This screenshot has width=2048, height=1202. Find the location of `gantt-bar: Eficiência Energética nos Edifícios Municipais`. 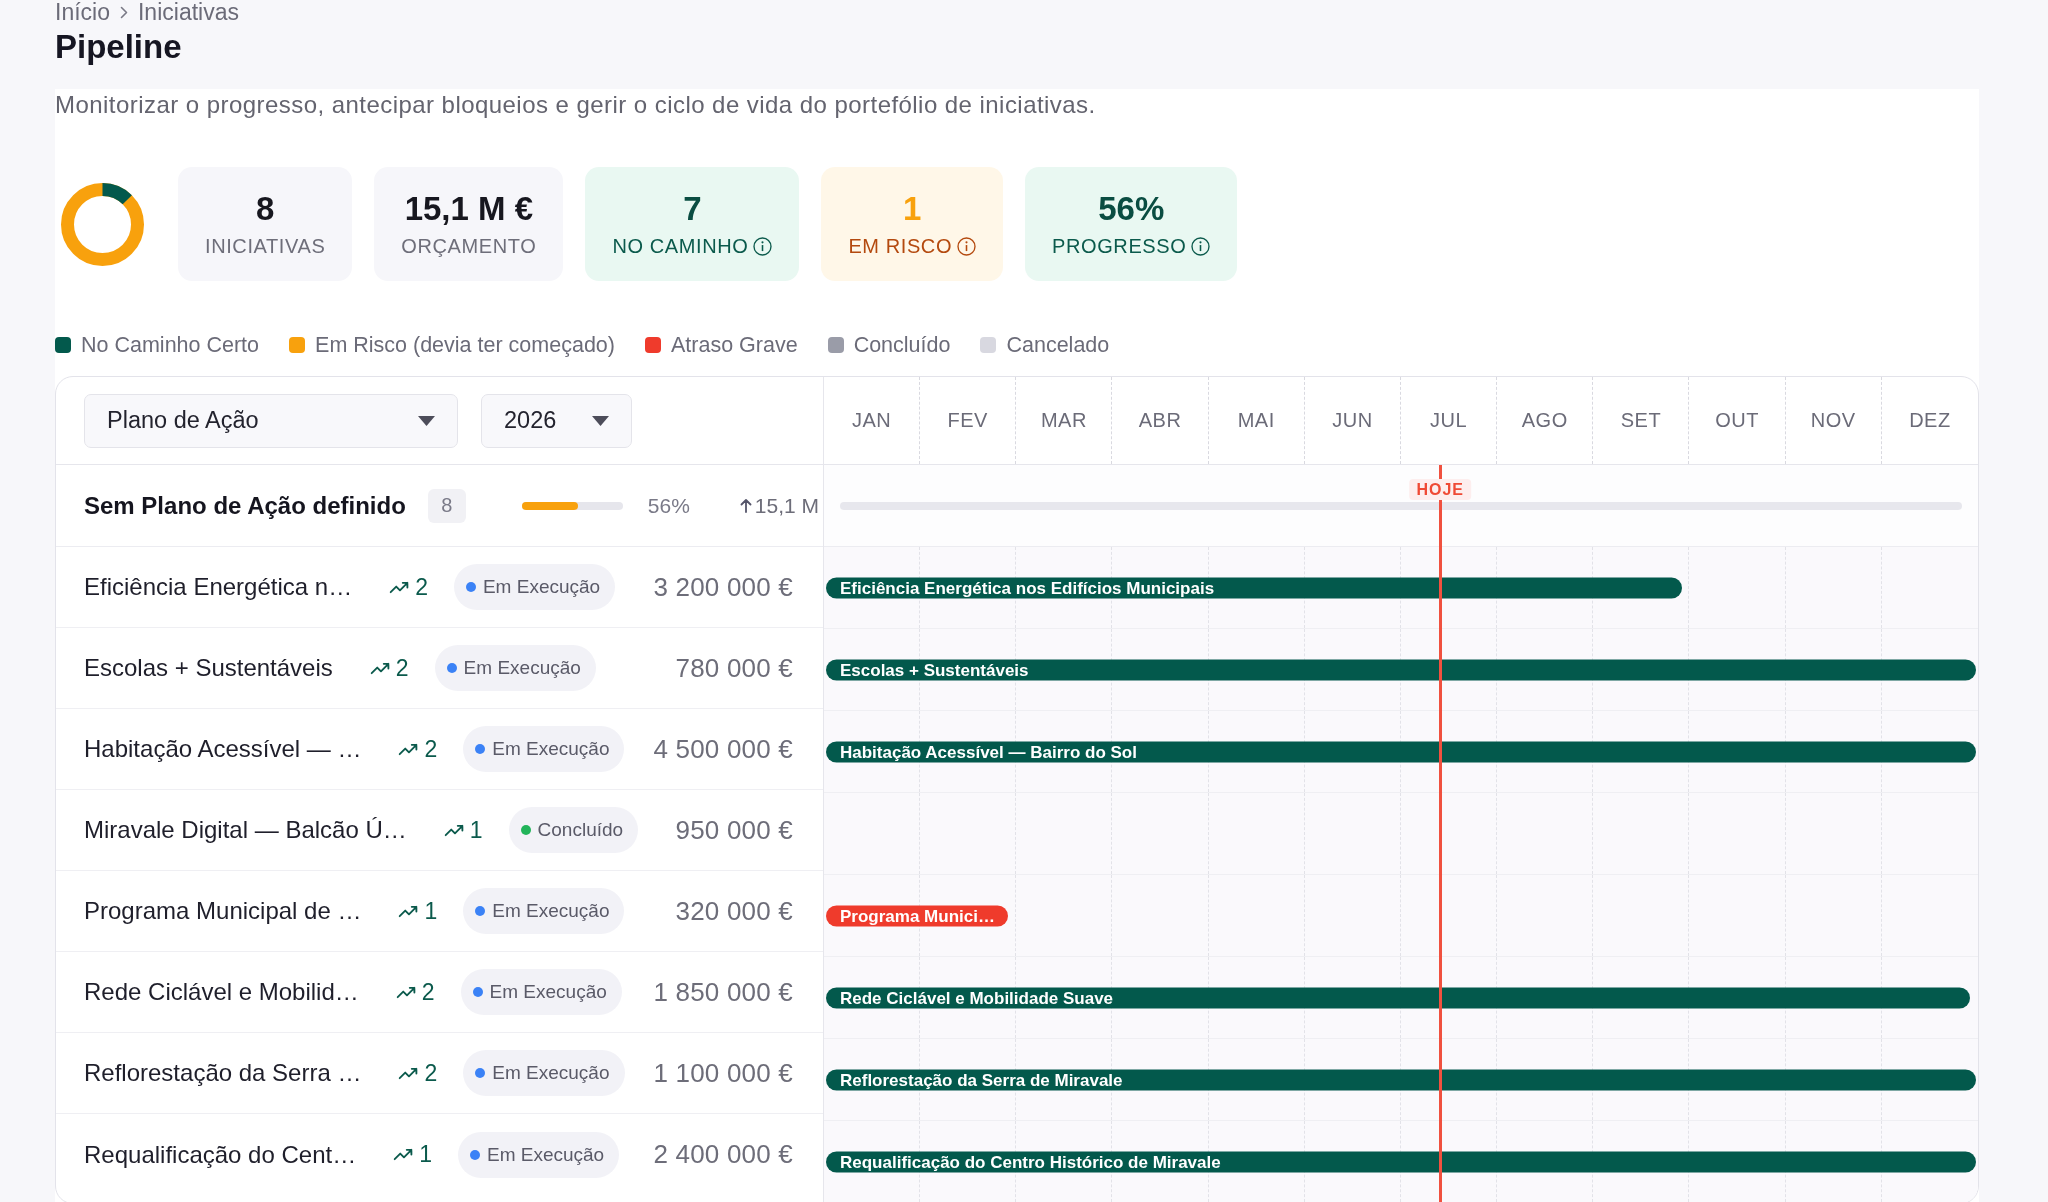

gantt-bar: Eficiência Energética nos Edifícios Municipais is located at coordinates (1254, 587).